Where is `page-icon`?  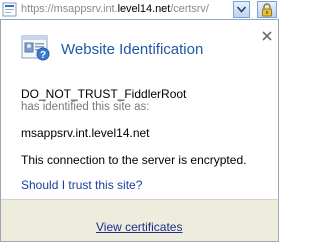
page-icon is located at coordinates (9, 9).